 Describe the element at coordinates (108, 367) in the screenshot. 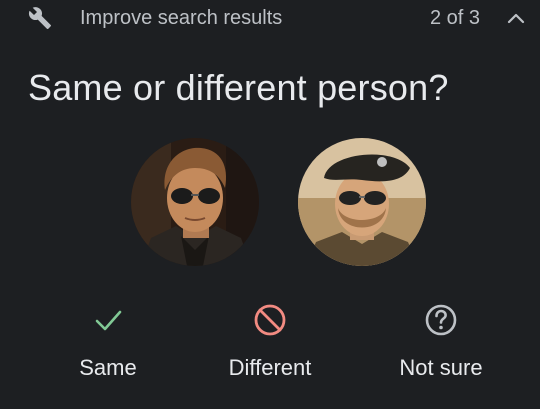

I see `same-label: Same` at that location.